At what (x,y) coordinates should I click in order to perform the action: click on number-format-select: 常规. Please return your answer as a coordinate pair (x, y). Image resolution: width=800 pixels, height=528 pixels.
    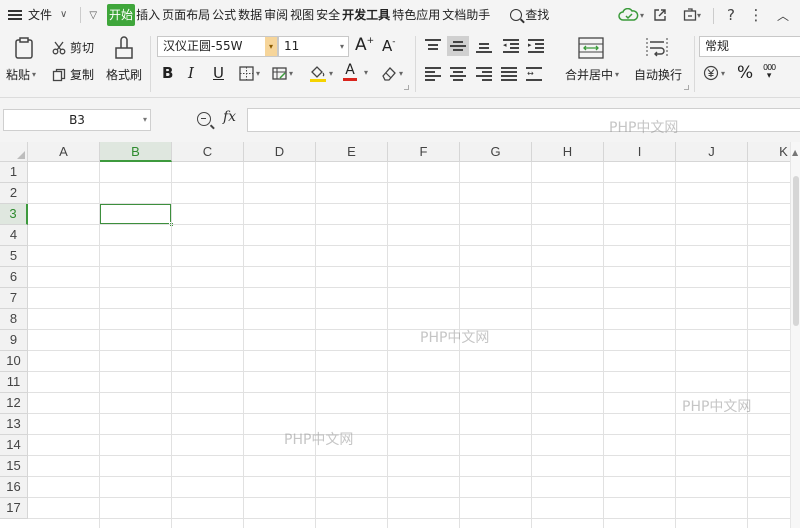
    Looking at the image, I should click on (749, 46).